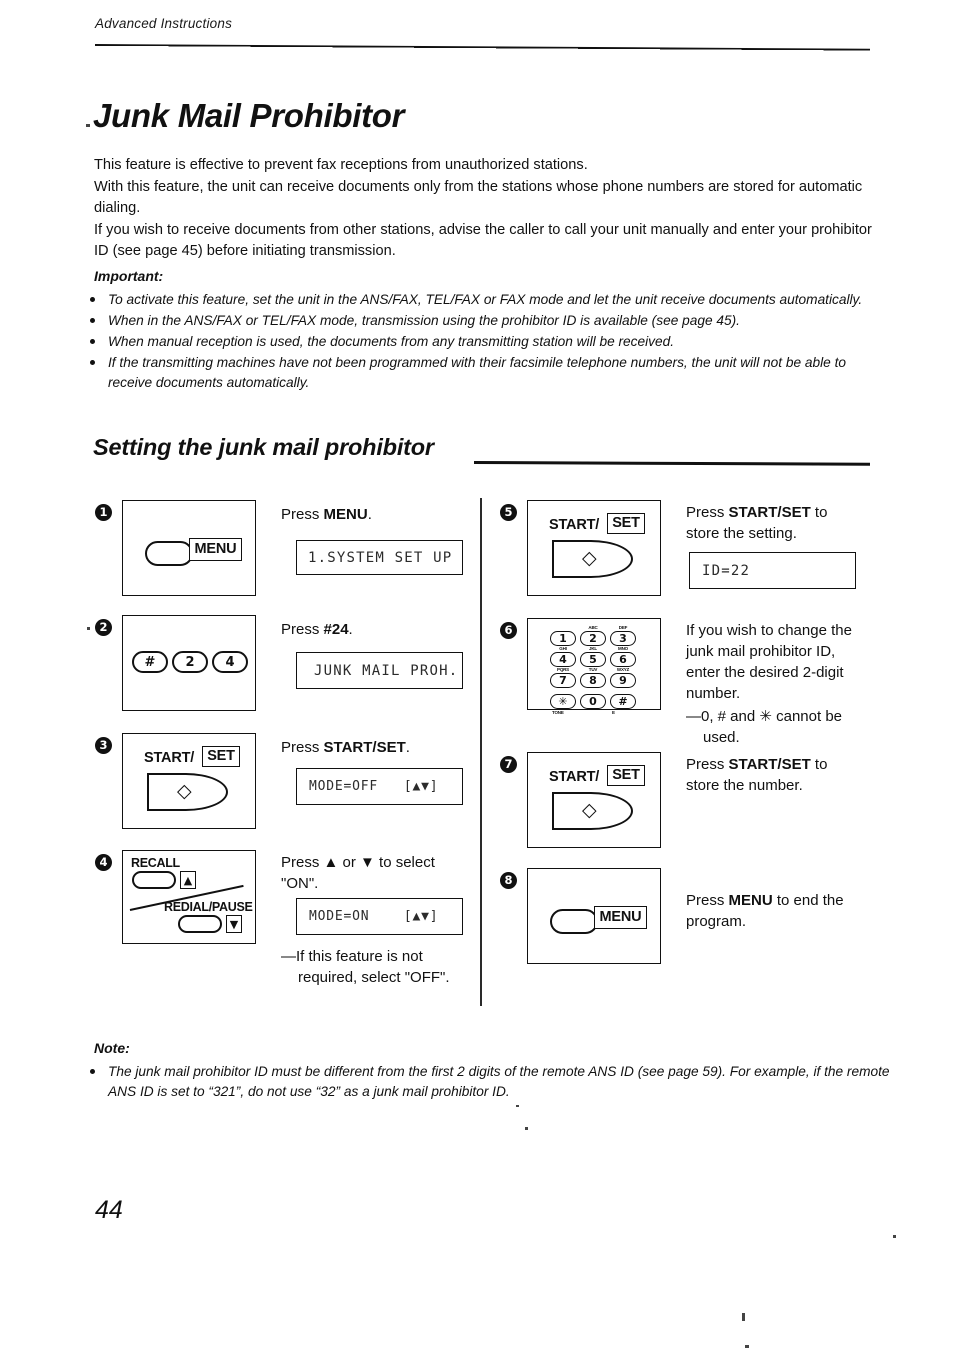  Describe the element at coordinates (623, 680) in the screenshot. I see `keypad-key-9: 9` at that location.